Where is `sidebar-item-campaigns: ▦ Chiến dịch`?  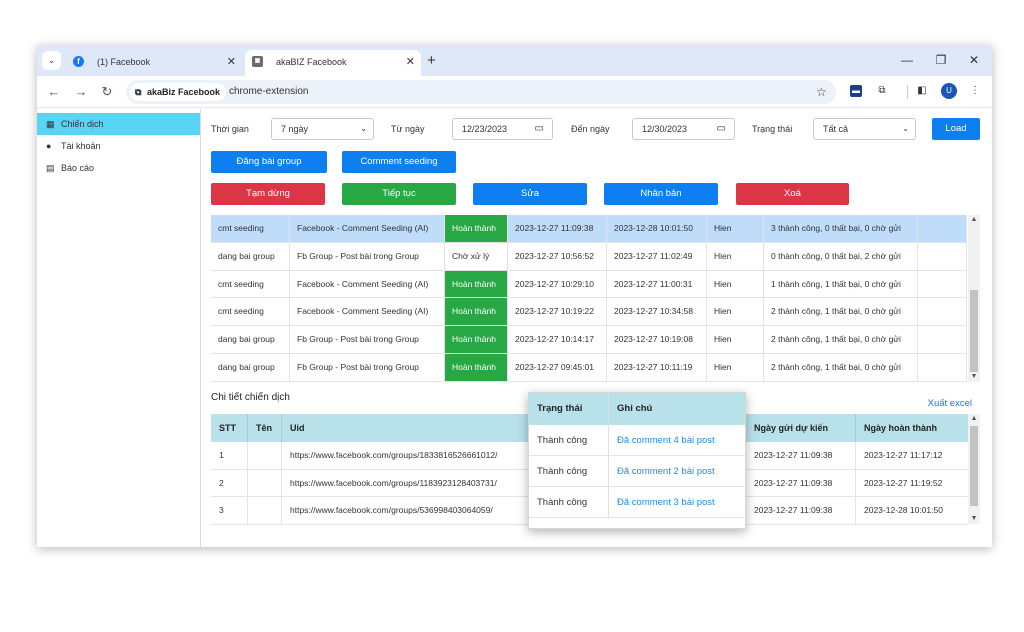
sidebar-item-campaigns: ▦ Chiến dịch is located at coordinates (118, 124).